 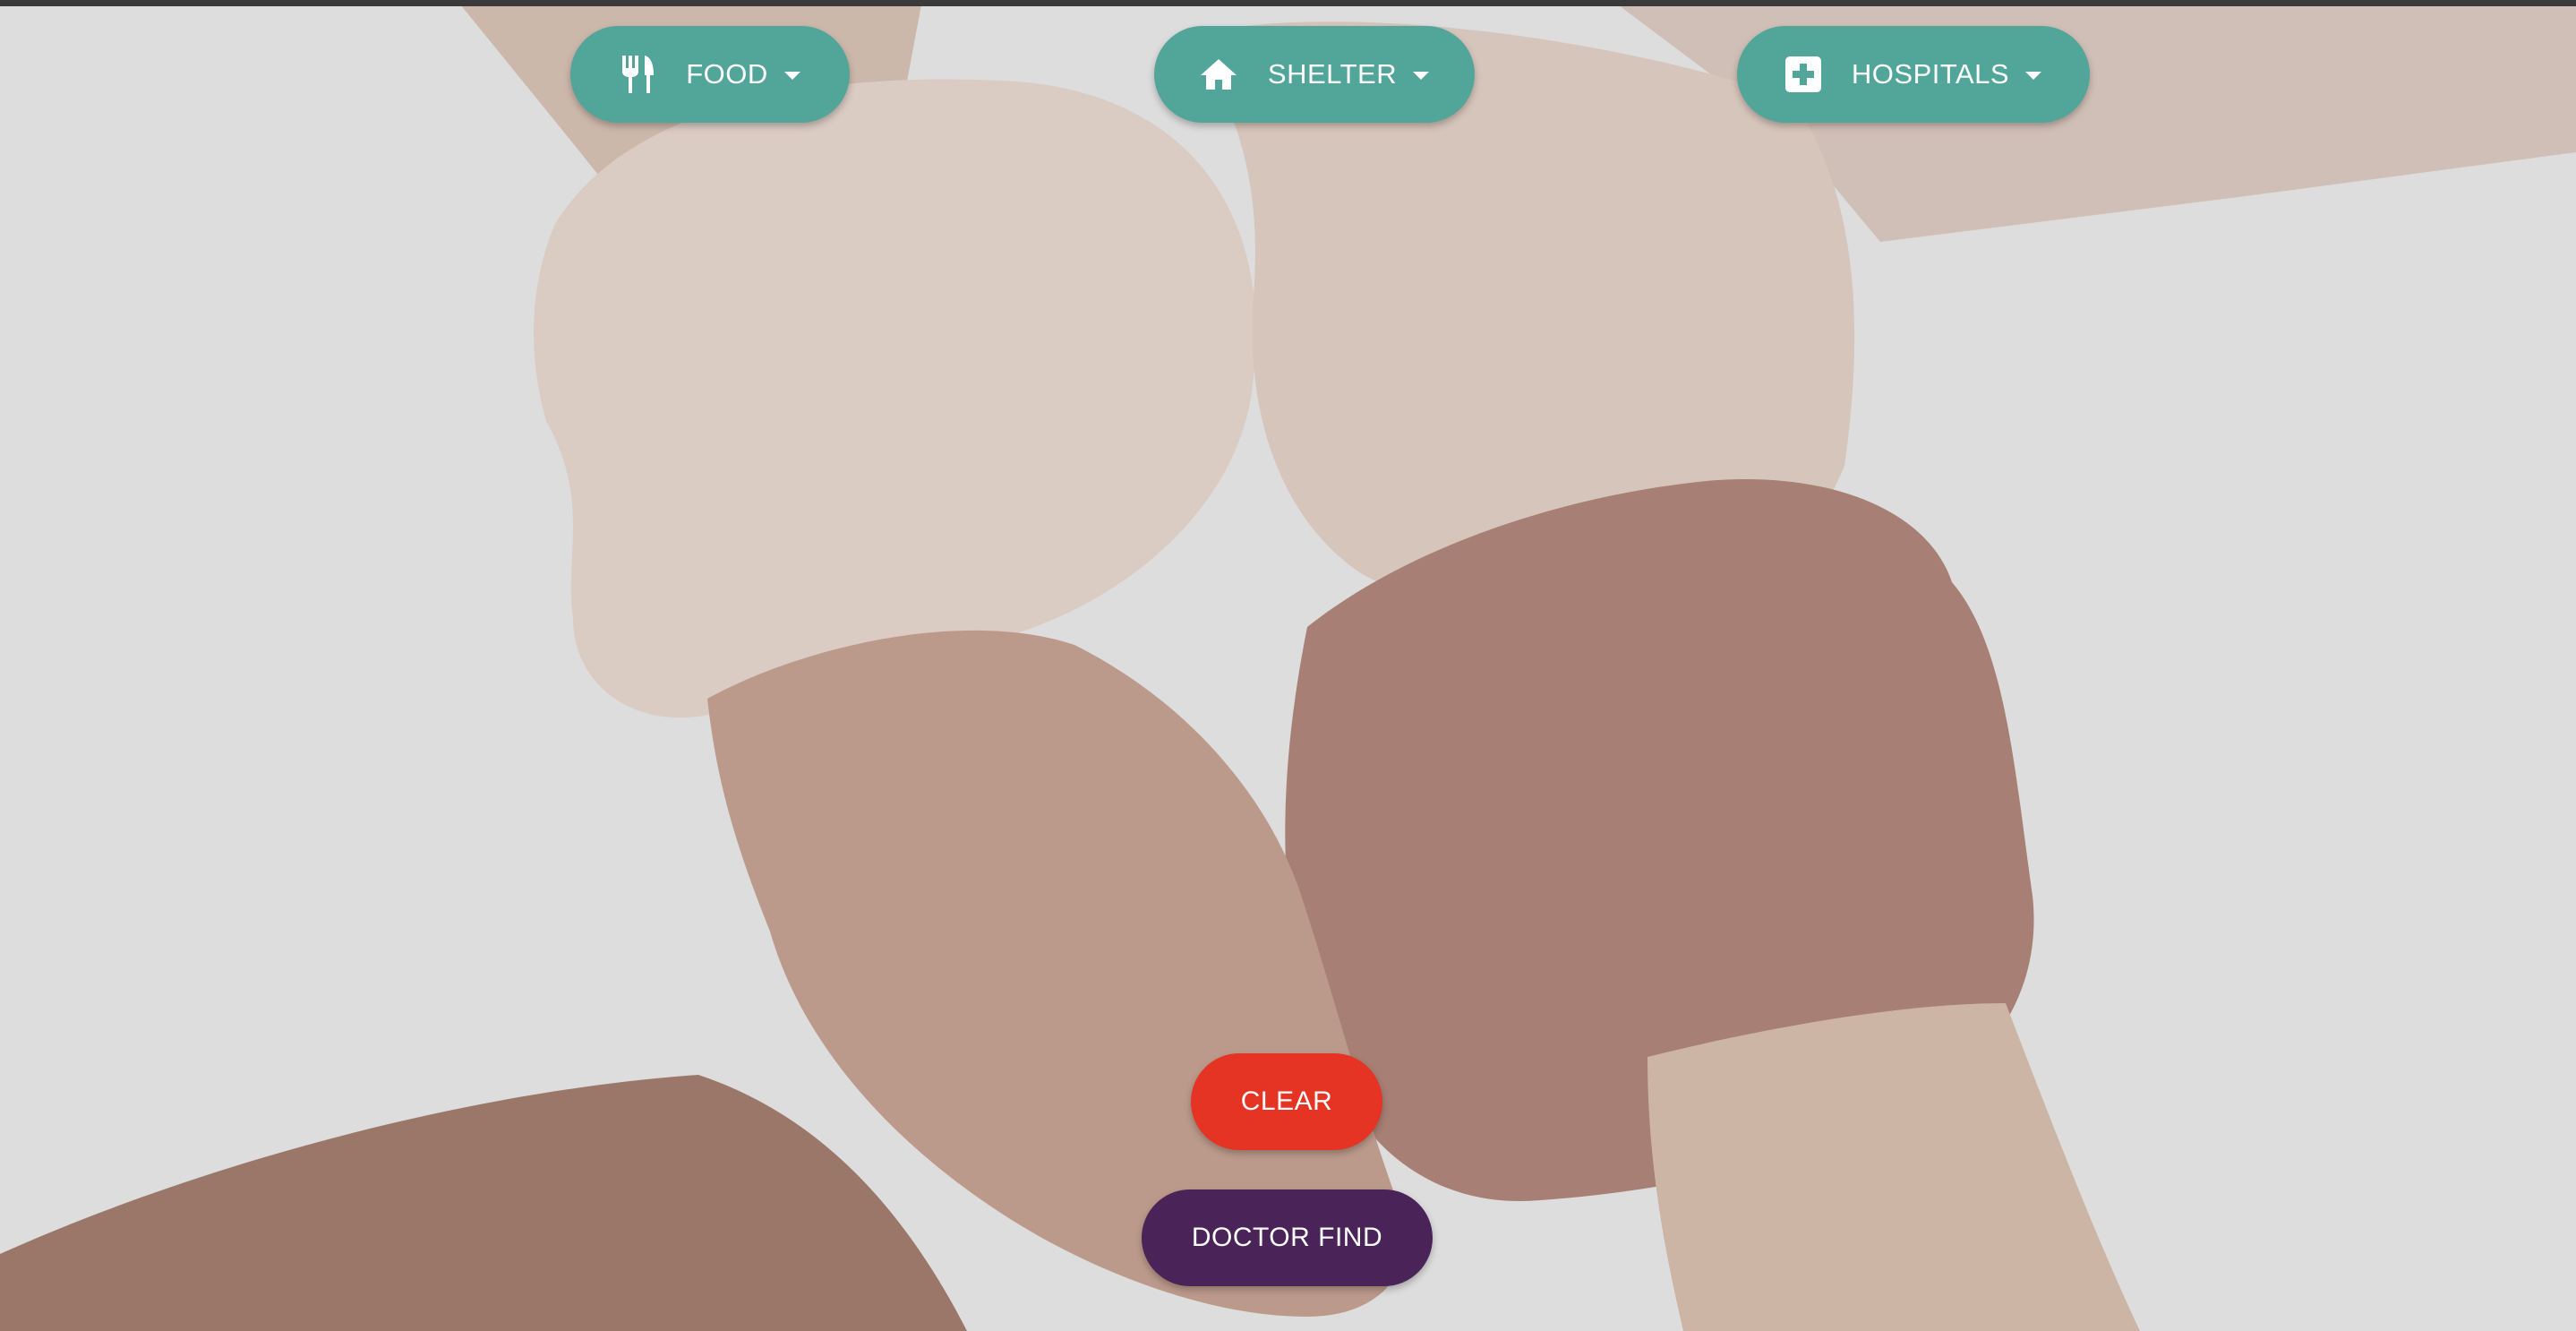 I want to click on shelter-label: SHELTER, so click(x=1332, y=74).